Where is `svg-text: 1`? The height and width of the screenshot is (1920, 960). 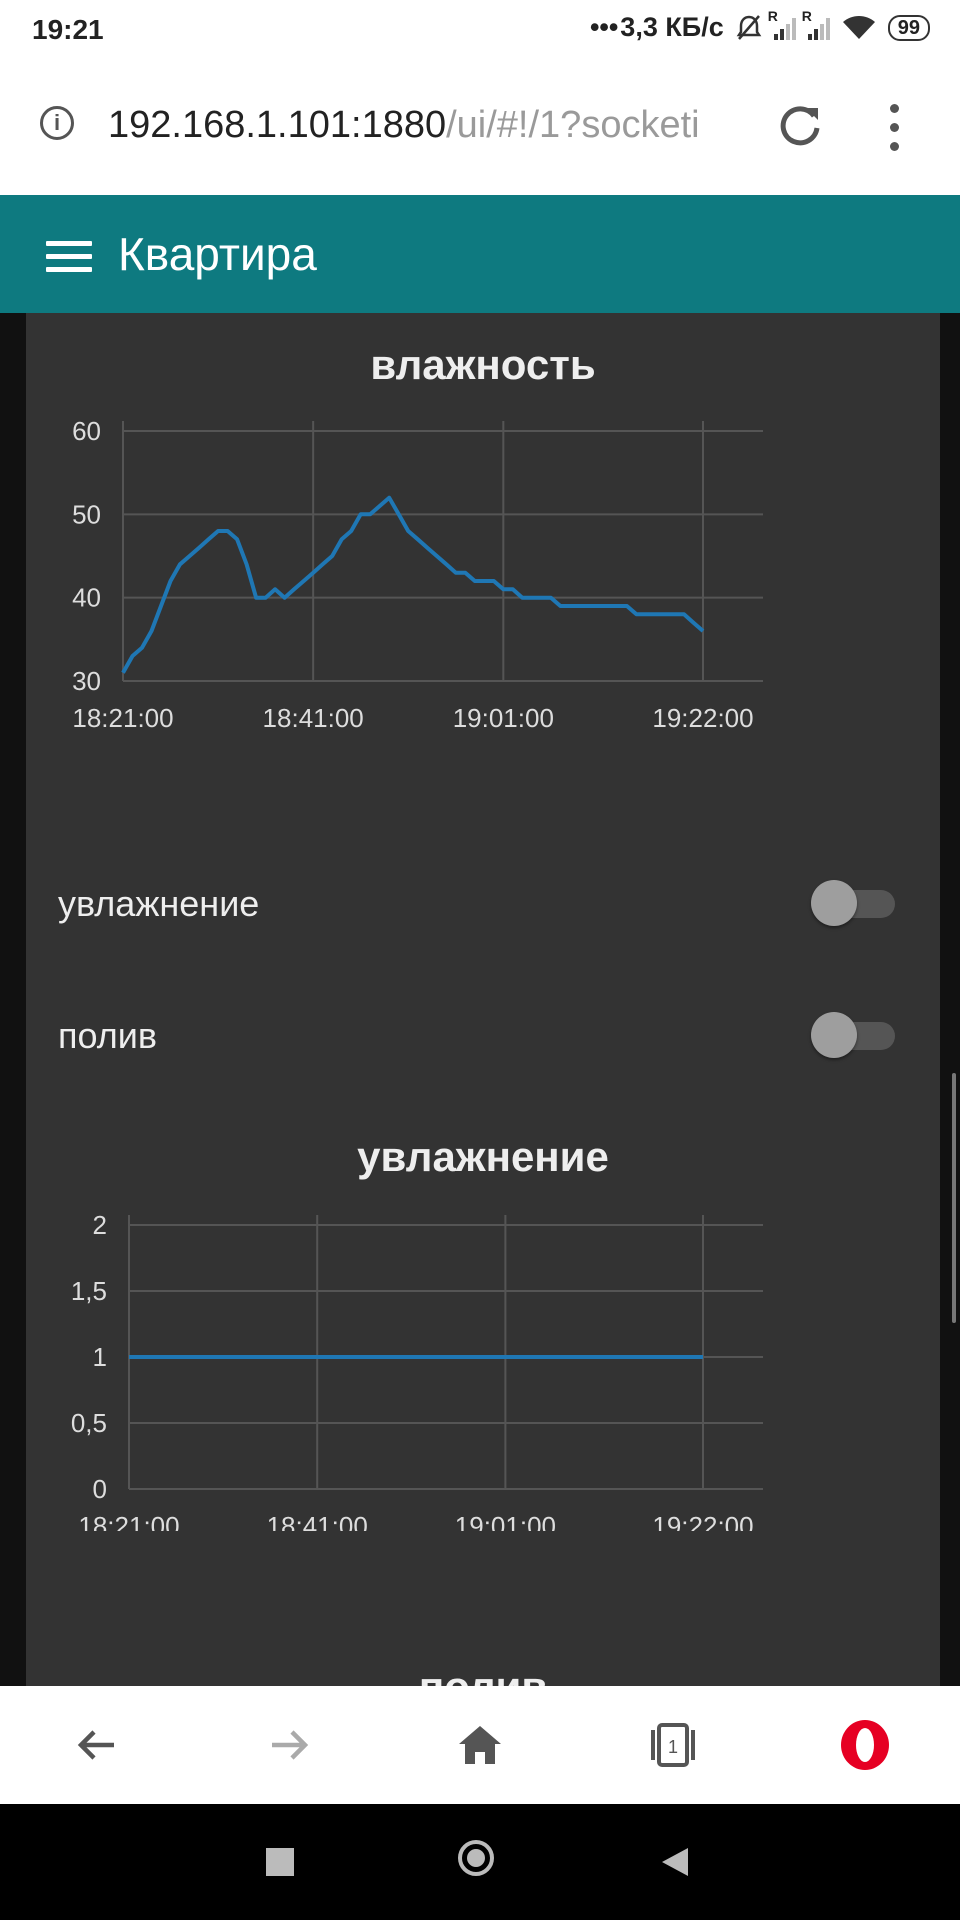 svg-text: 1 is located at coordinates (673, 1747).